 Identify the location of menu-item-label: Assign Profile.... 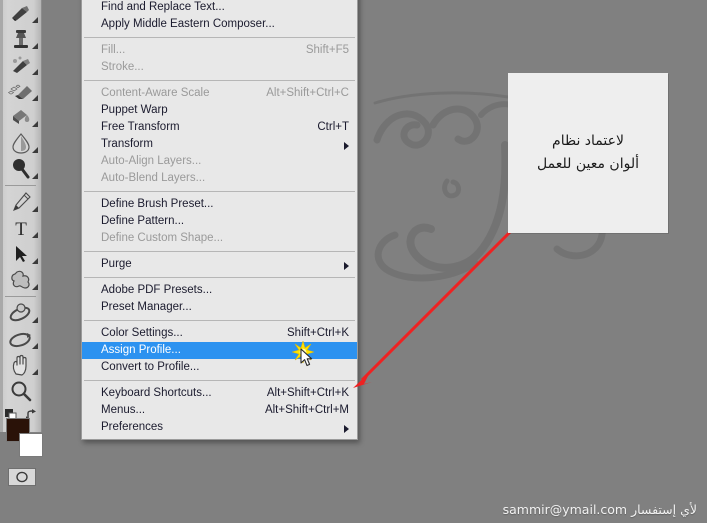
(141, 350).